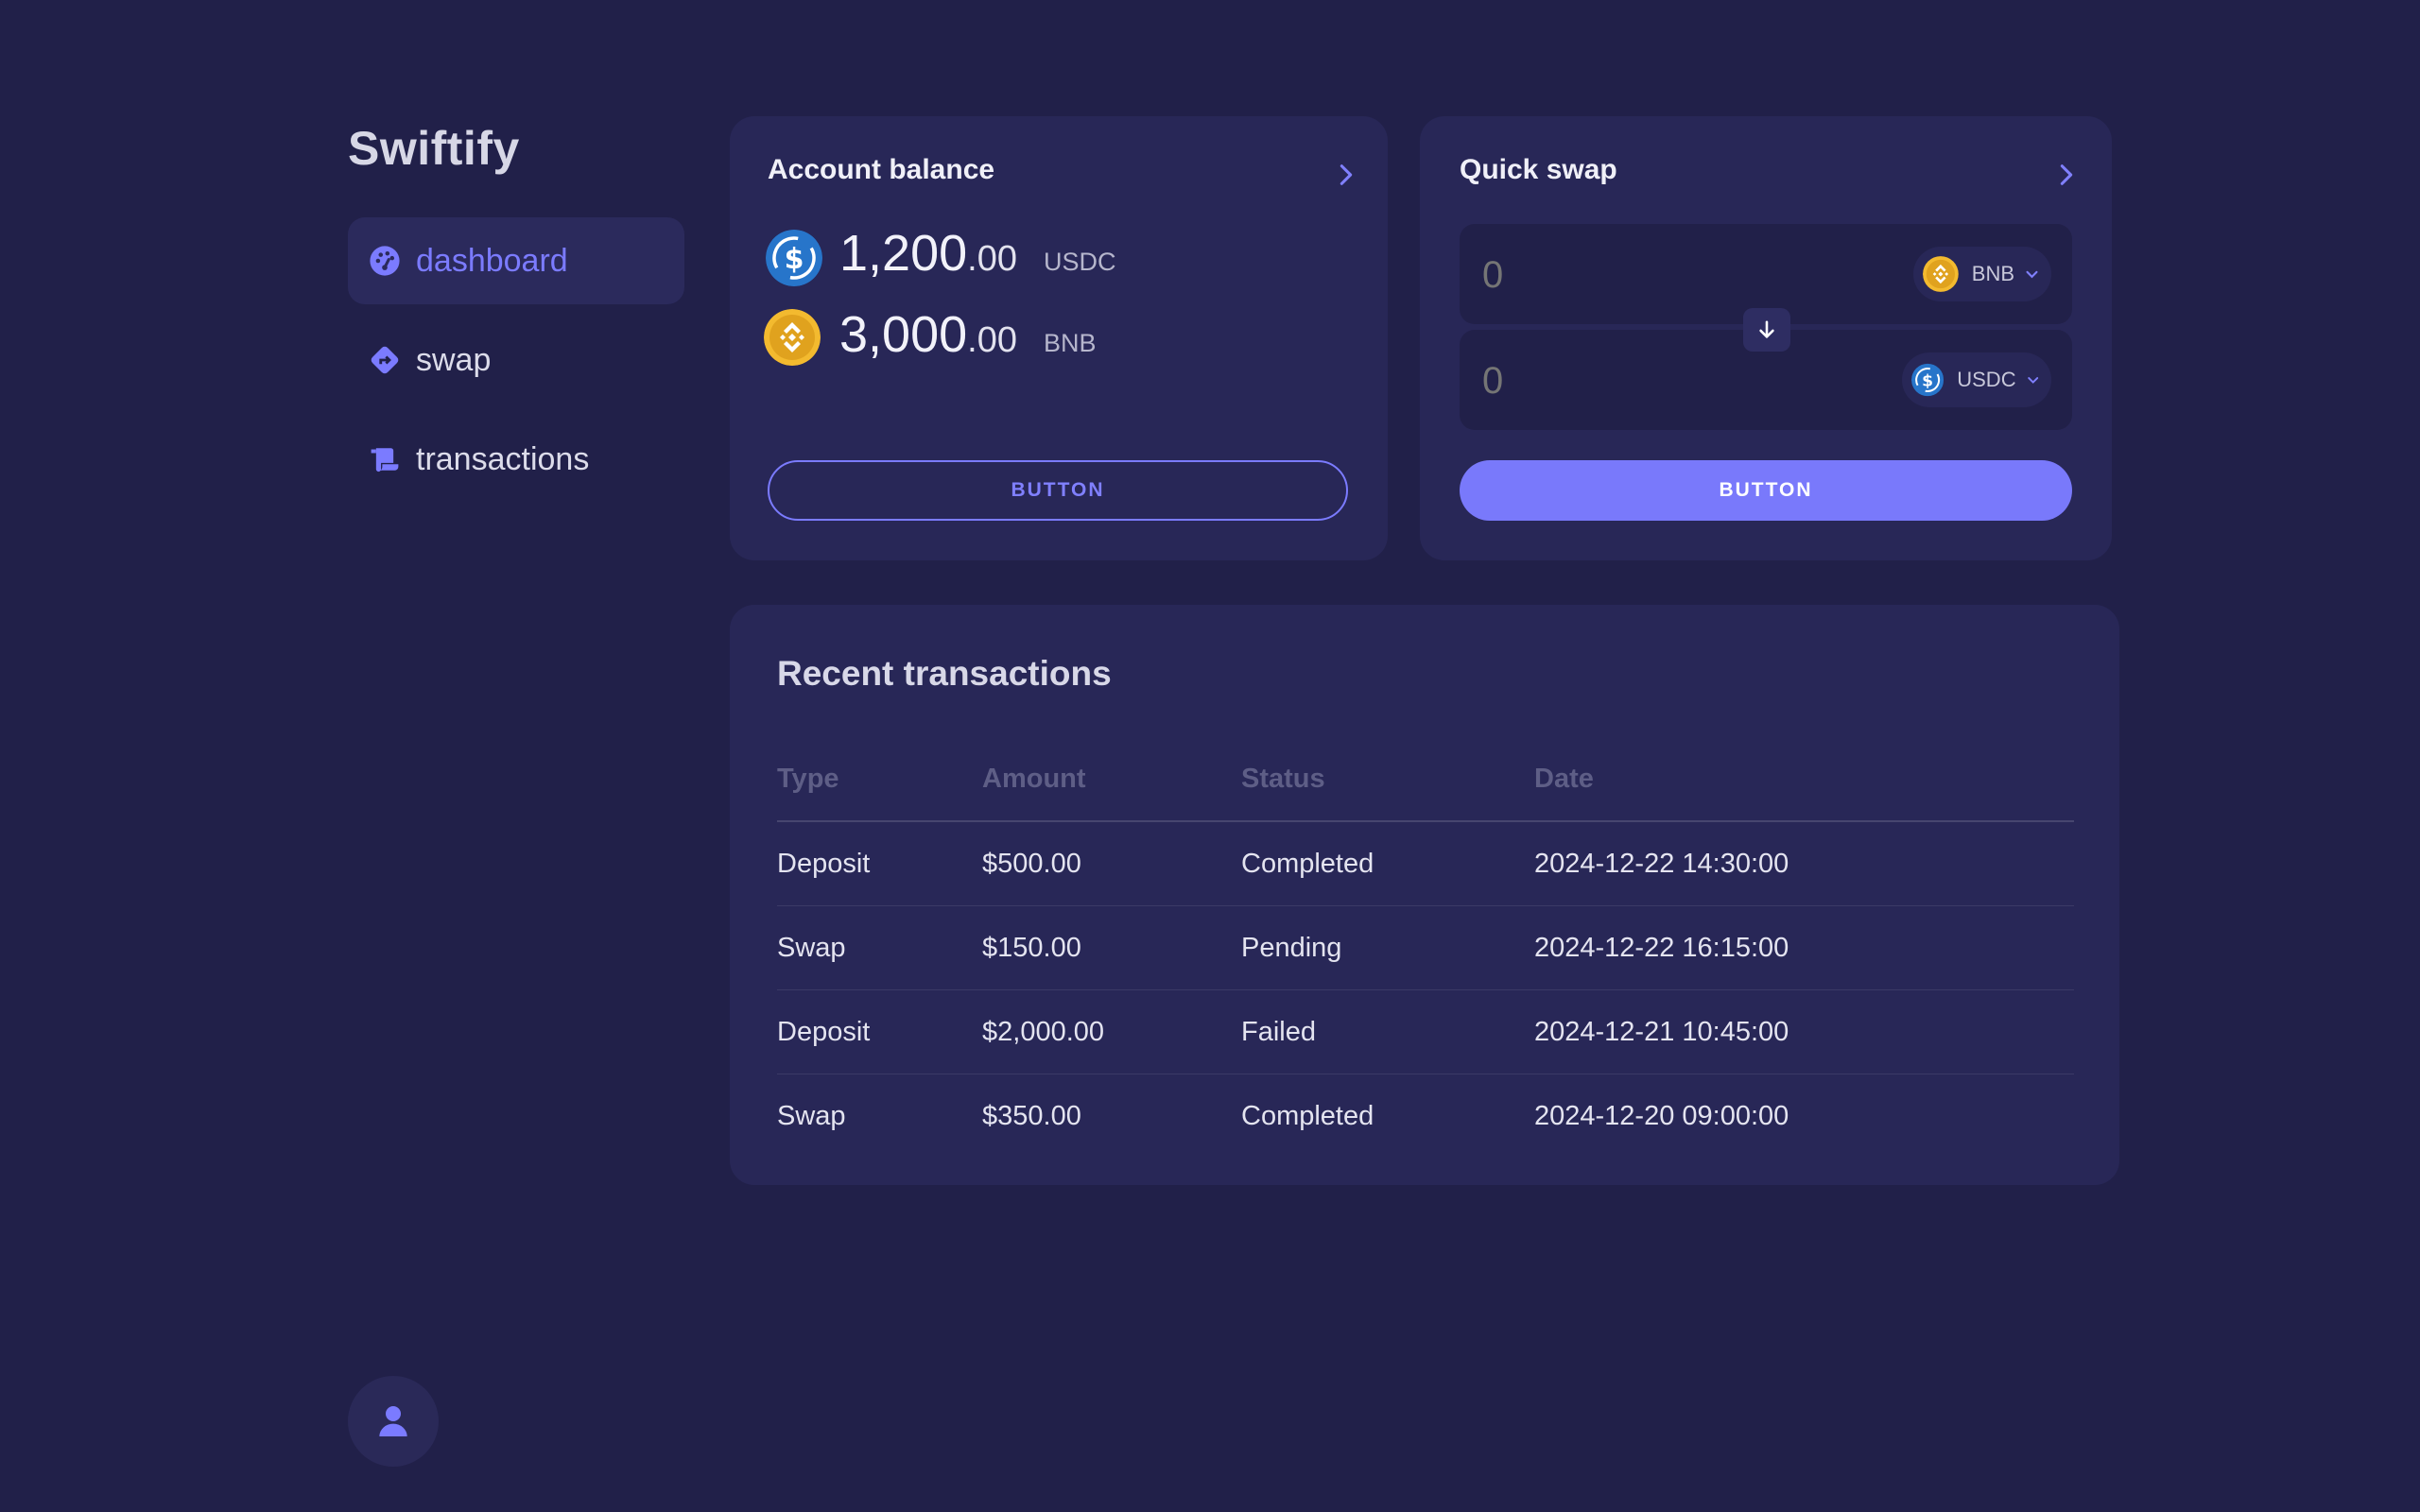 The image size is (2420, 1512). What do you see at coordinates (385, 459) in the screenshot?
I see `receipt-icon` at bounding box center [385, 459].